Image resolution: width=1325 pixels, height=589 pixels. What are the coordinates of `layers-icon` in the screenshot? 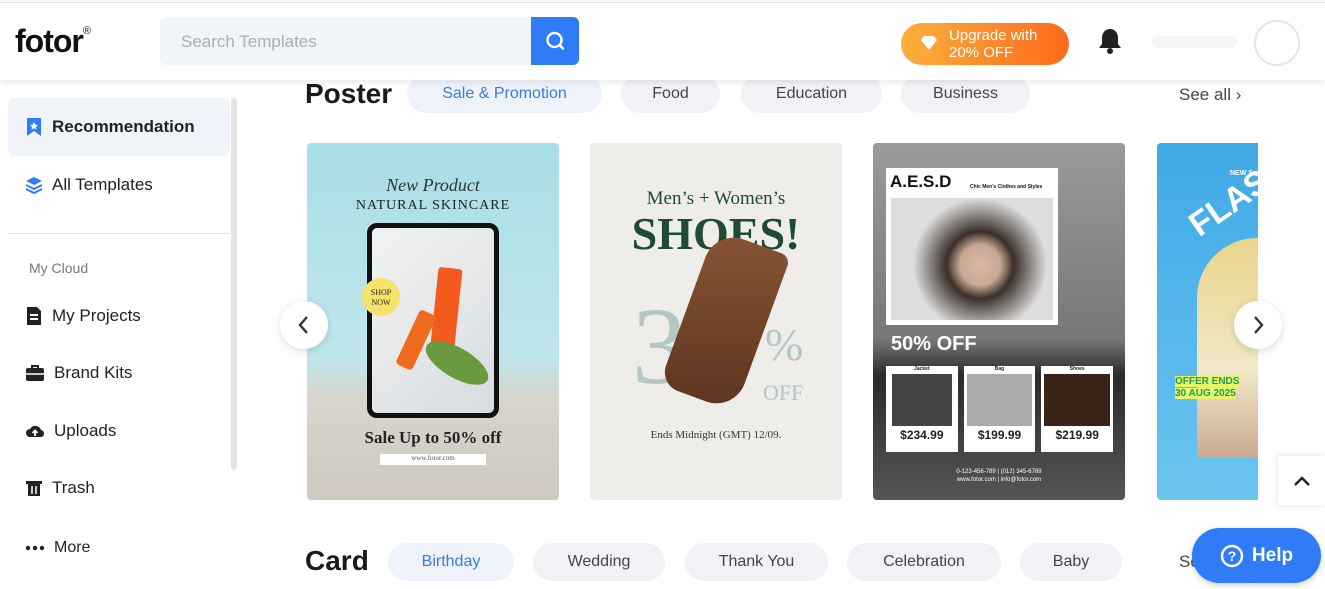 It's located at (34, 185).